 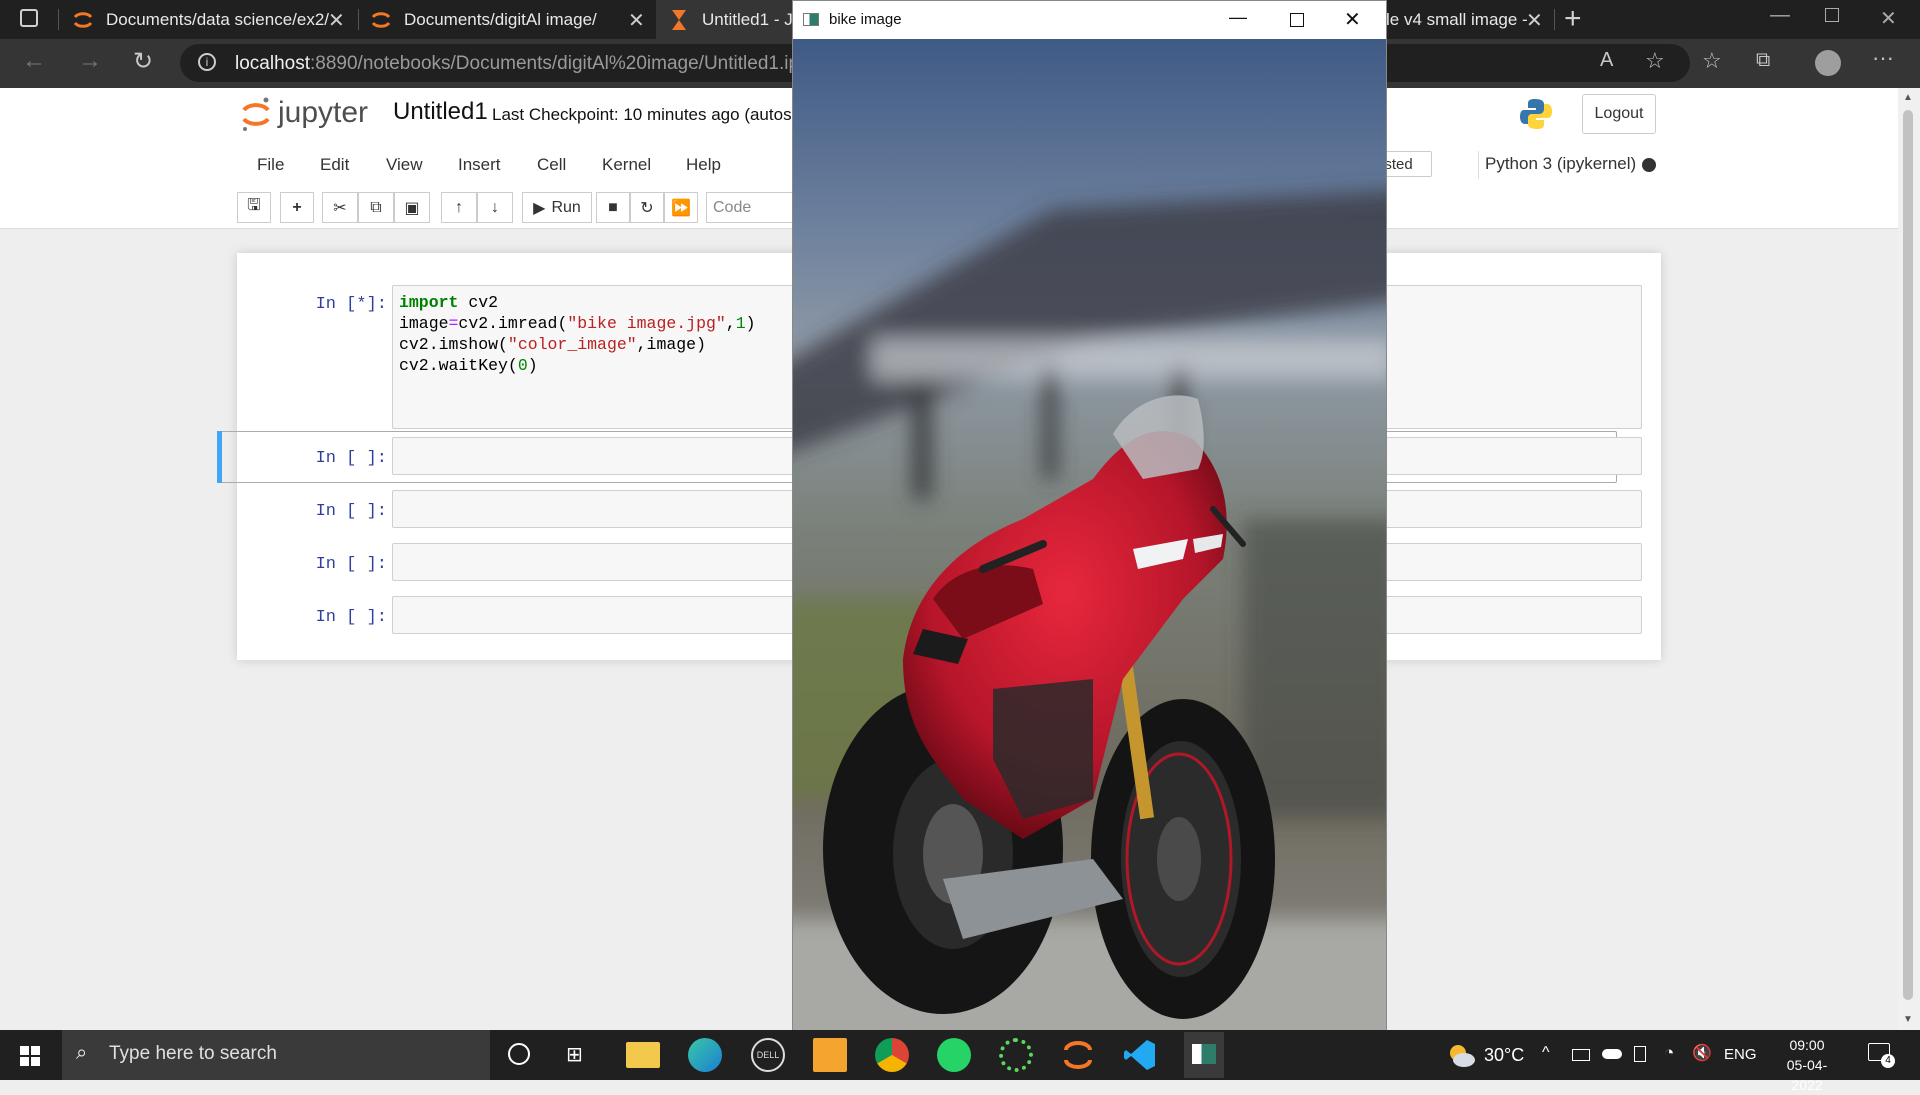 What do you see at coordinates (519, 1054) in the screenshot?
I see `cortana-icon` at bounding box center [519, 1054].